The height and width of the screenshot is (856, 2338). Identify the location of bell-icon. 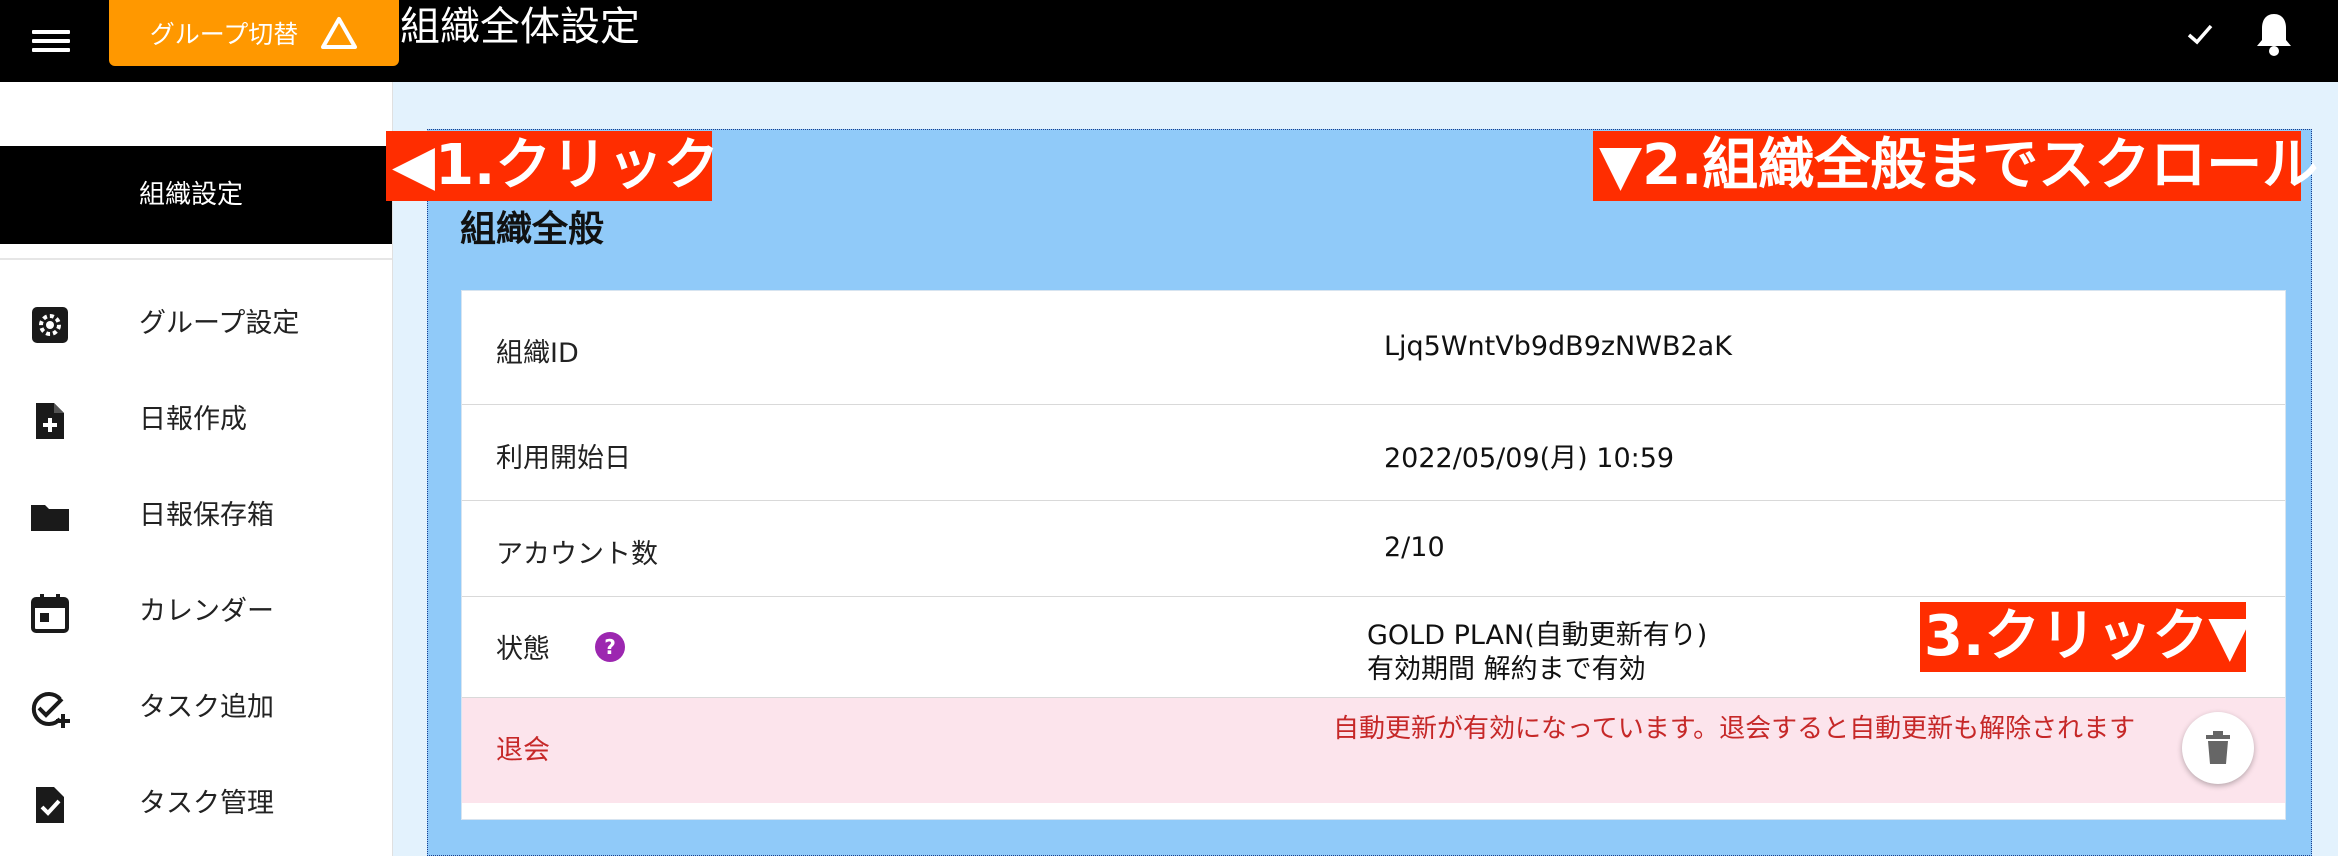
(2274, 34).